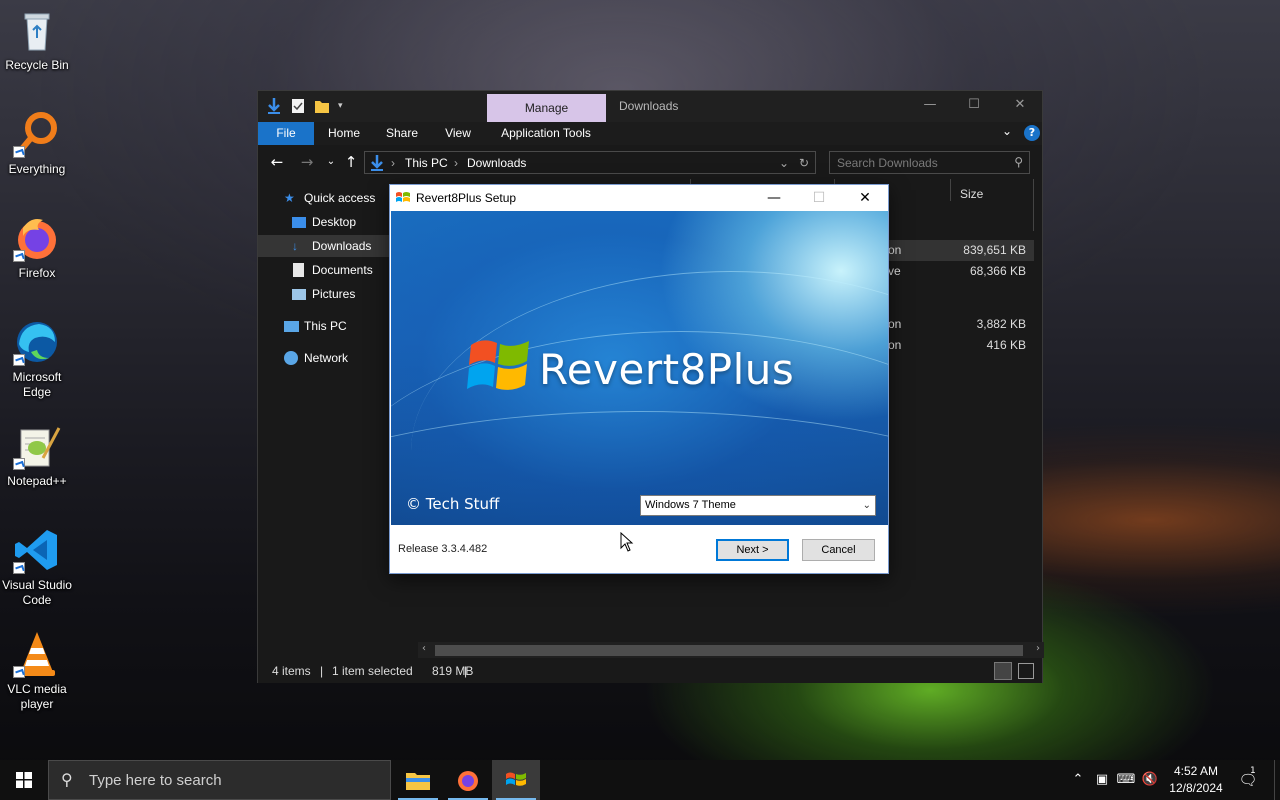 The width and height of the screenshot is (1280, 800). Describe the element at coordinates (37, 273) in the screenshot. I see `desktop-icon-label: Firefox` at that location.